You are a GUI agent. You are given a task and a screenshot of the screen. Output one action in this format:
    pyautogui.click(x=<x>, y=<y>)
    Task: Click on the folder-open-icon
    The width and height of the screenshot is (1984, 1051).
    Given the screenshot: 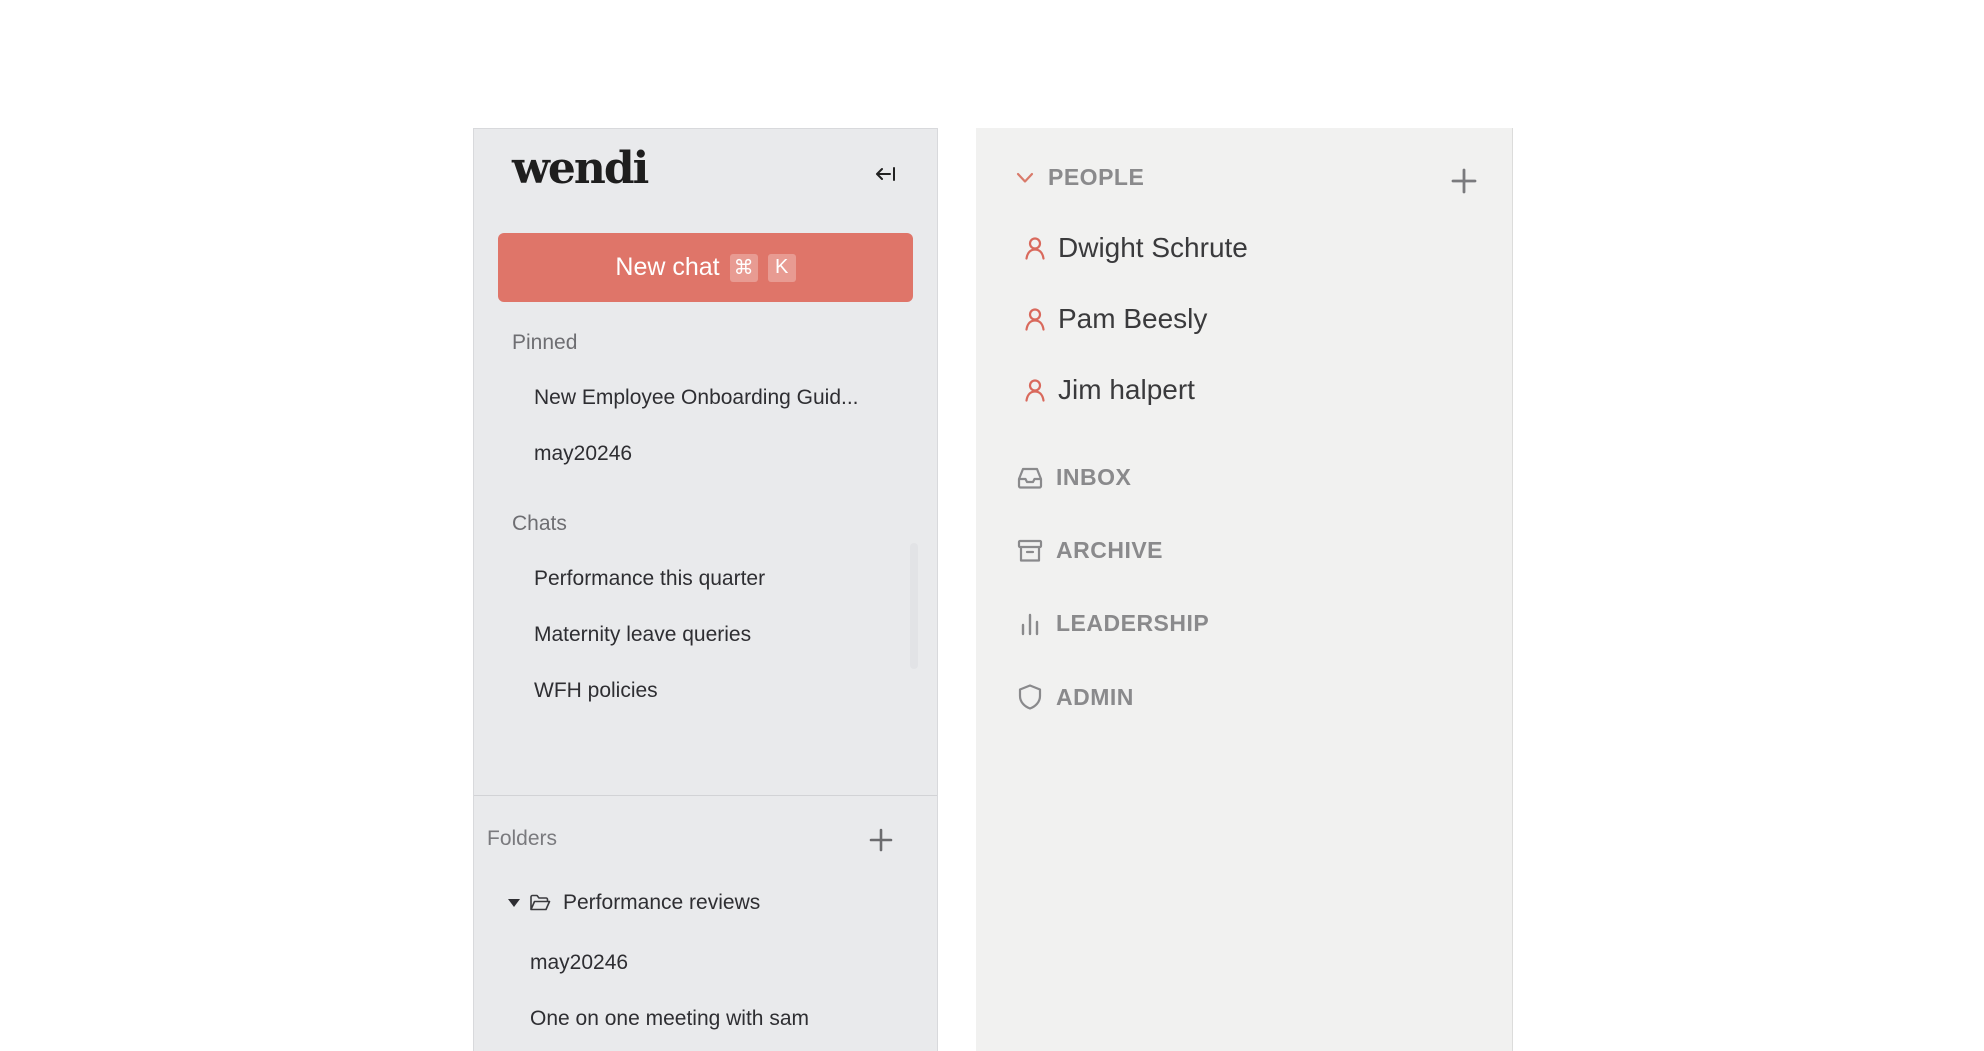 What is the action you would take?
    pyautogui.click(x=540, y=902)
    